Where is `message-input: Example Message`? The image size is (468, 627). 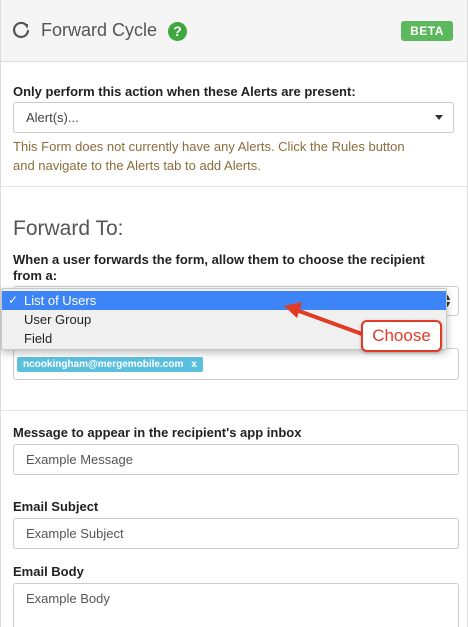
message-input: Example Message is located at coordinates (236, 459).